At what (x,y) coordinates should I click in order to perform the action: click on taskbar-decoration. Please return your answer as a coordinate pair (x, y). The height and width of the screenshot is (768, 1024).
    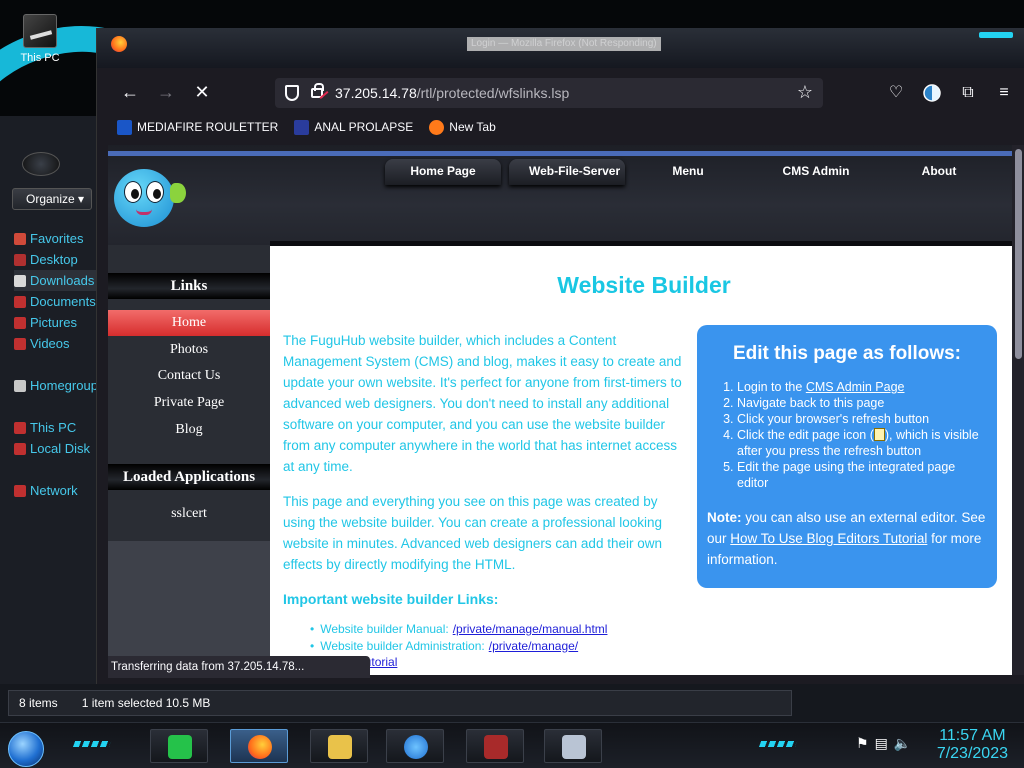
    Looking at the image, I should click on (92, 744).